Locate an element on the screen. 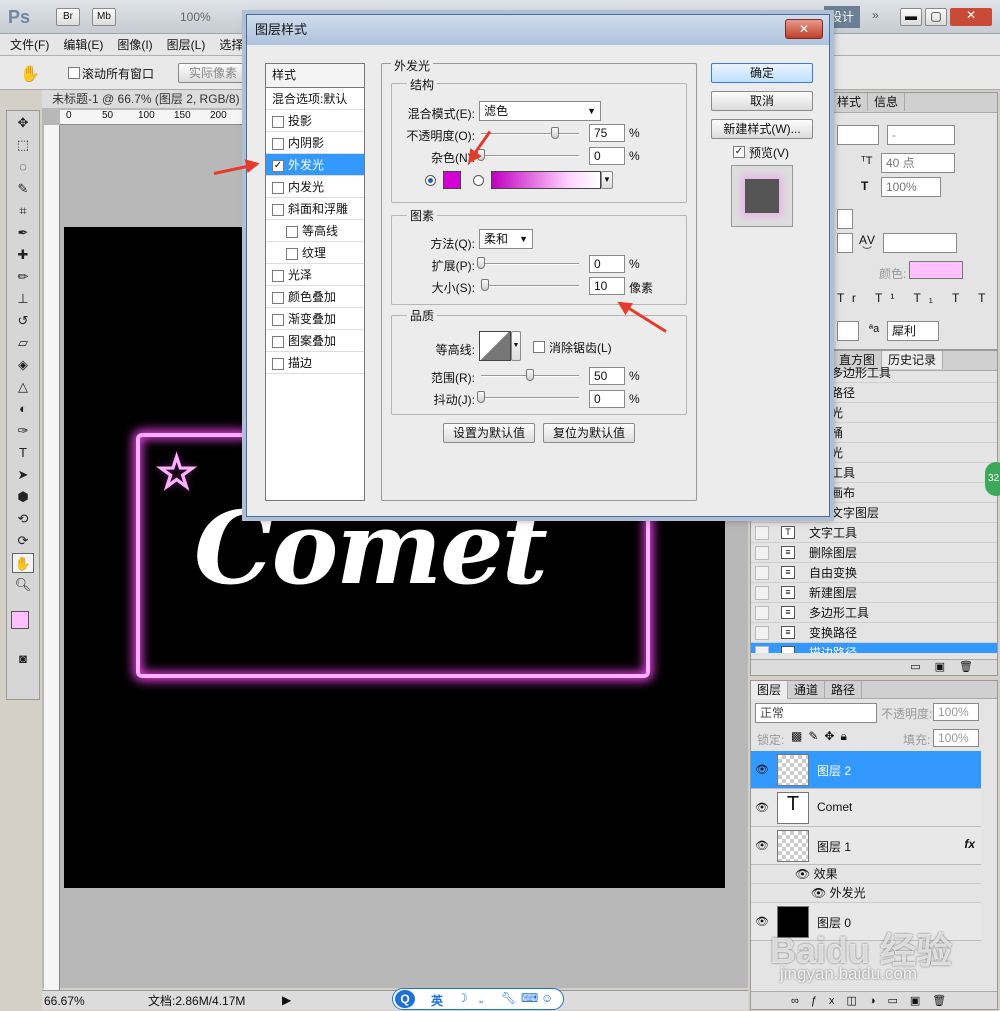 Image resolution: width=1000 pixels, height=1011 pixels. lock-icons: ▩✎✥🔒︎ is located at coordinates (822, 736).